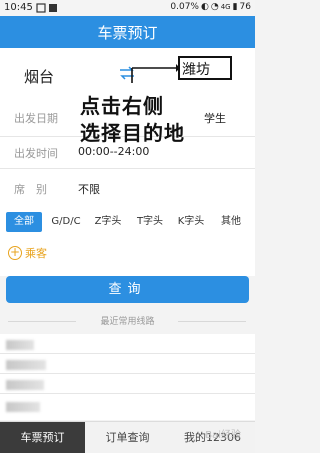 The width and height of the screenshot is (320, 453). I want to click on filter-z: Z字头, so click(108, 222).